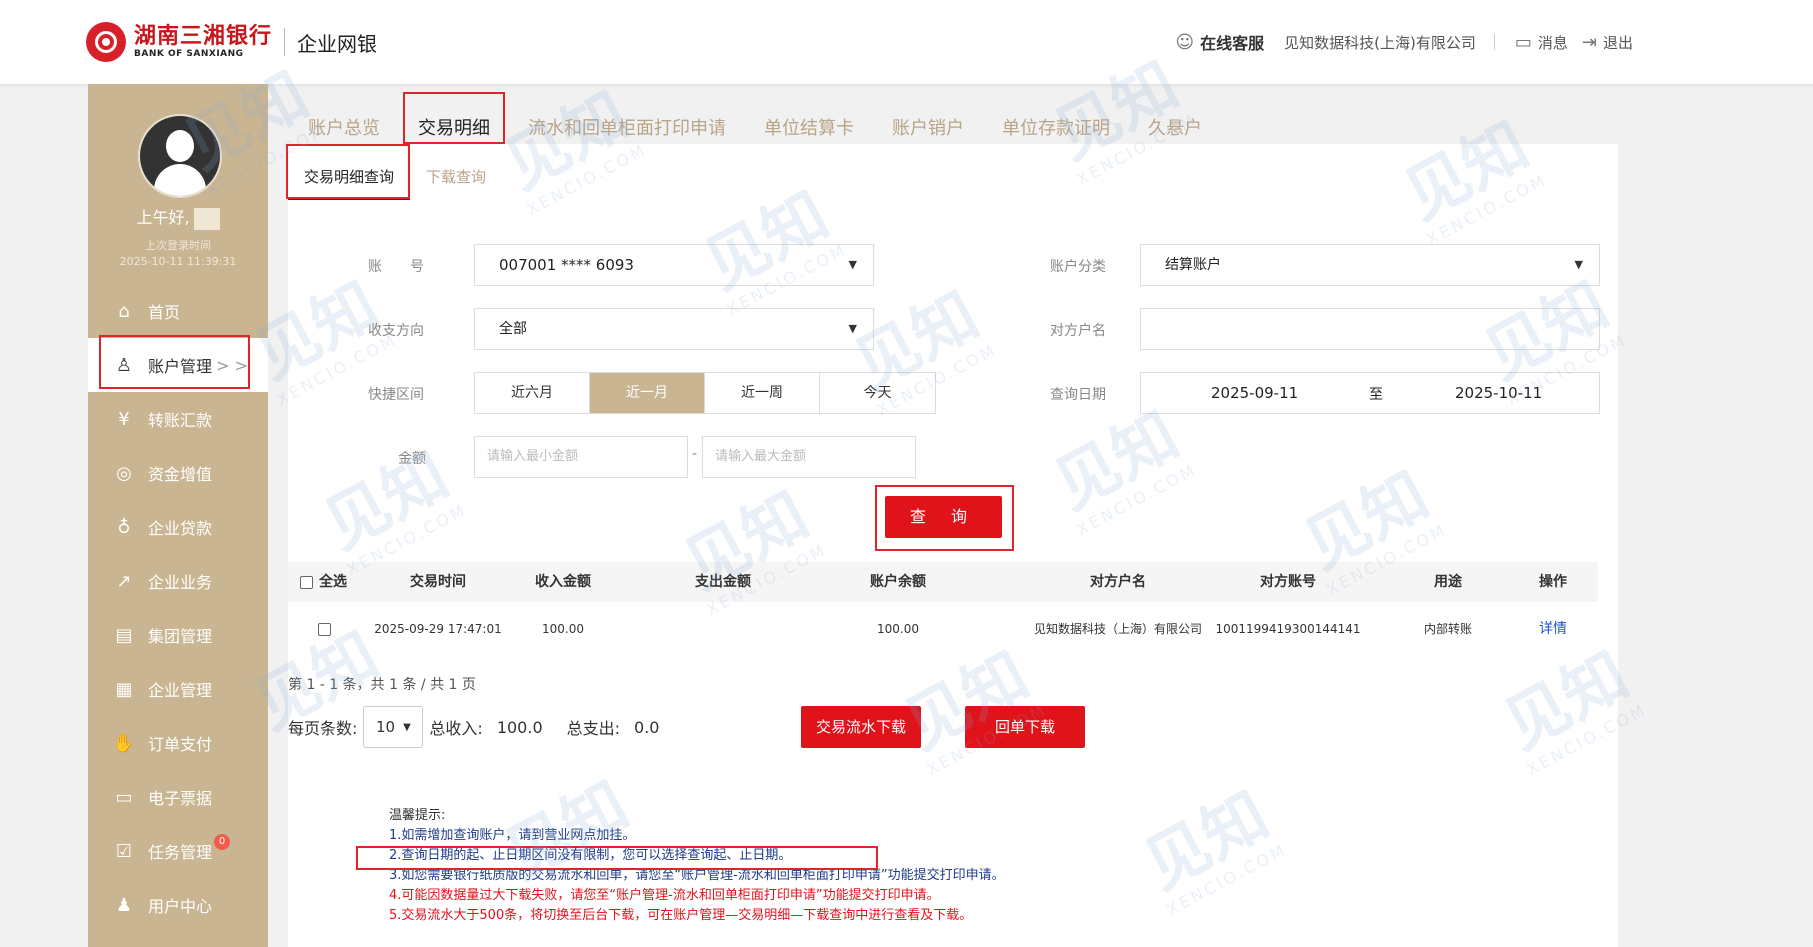  Describe the element at coordinates (627, 127) in the screenshot. I see `tab-print-application: 流水和回单柜面打印申请` at that location.